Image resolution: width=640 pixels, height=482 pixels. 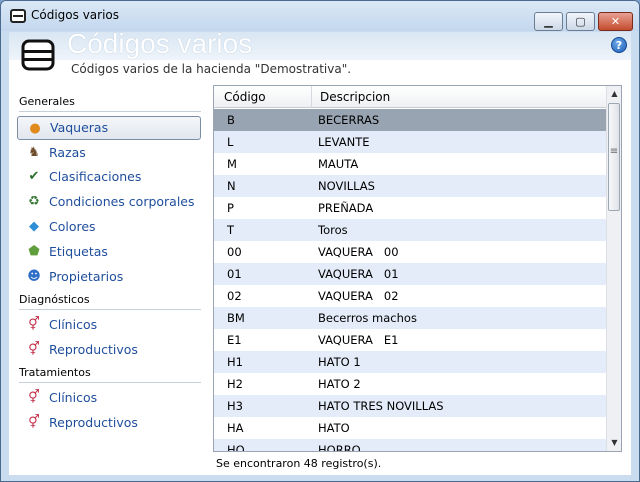 What do you see at coordinates (75, 15) in the screenshot?
I see `window-title: Códigos varios` at bounding box center [75, 15].